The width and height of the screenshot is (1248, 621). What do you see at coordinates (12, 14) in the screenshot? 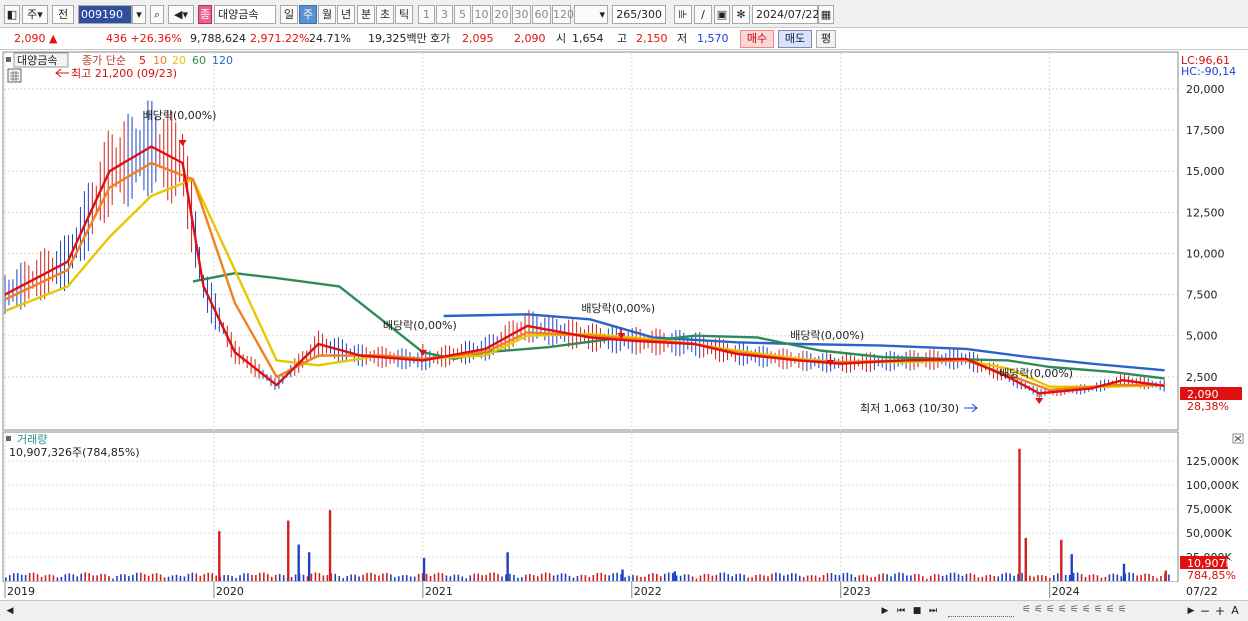
I see `window-menu-icon: ◧` at bounding box center [12, 14].